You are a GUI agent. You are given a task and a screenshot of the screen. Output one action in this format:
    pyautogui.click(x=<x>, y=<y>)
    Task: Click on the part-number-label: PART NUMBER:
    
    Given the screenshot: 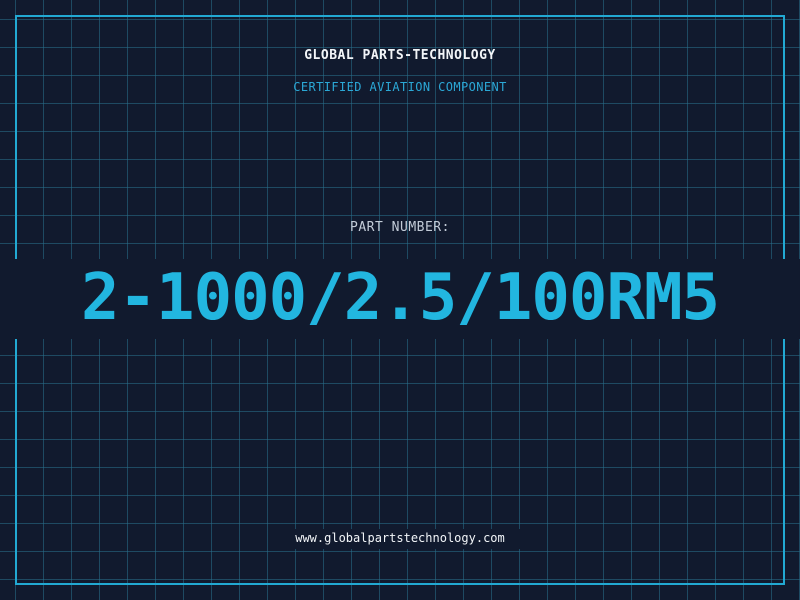 What is the action you would take?
    pyautogui.click(x=400, y=227)
    